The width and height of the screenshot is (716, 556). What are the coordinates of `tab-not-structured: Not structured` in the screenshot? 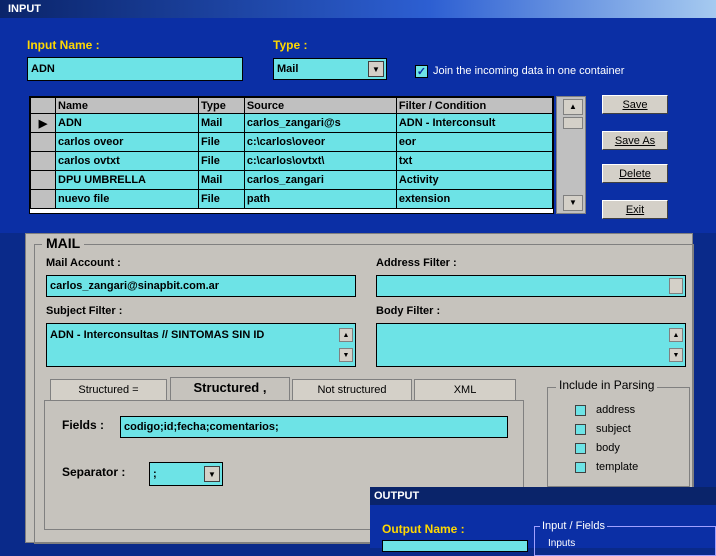 It's located at (352, 389).